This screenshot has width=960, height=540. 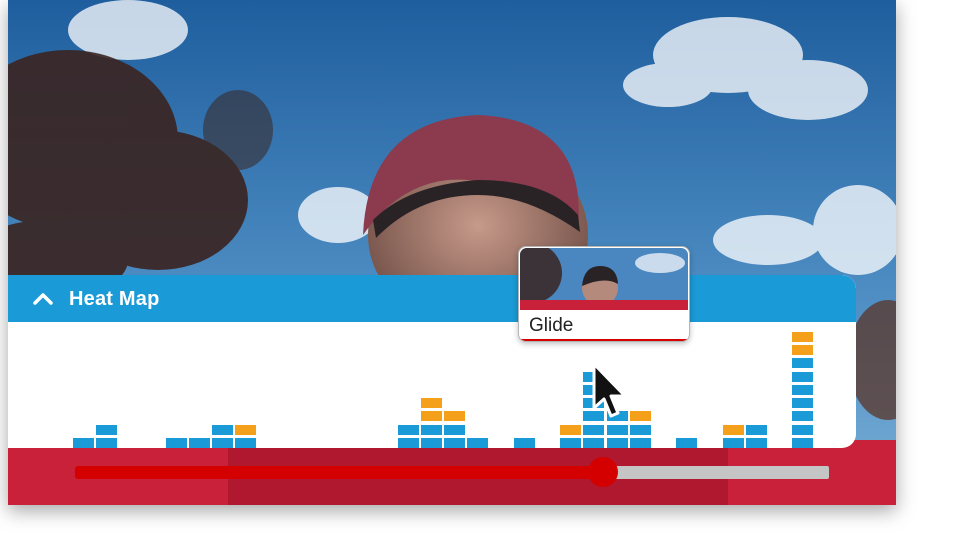 What do you see at coordinates (43, 298) in the screenshot?
I see `chevron-up-icon` at bounding box center [43, 298].